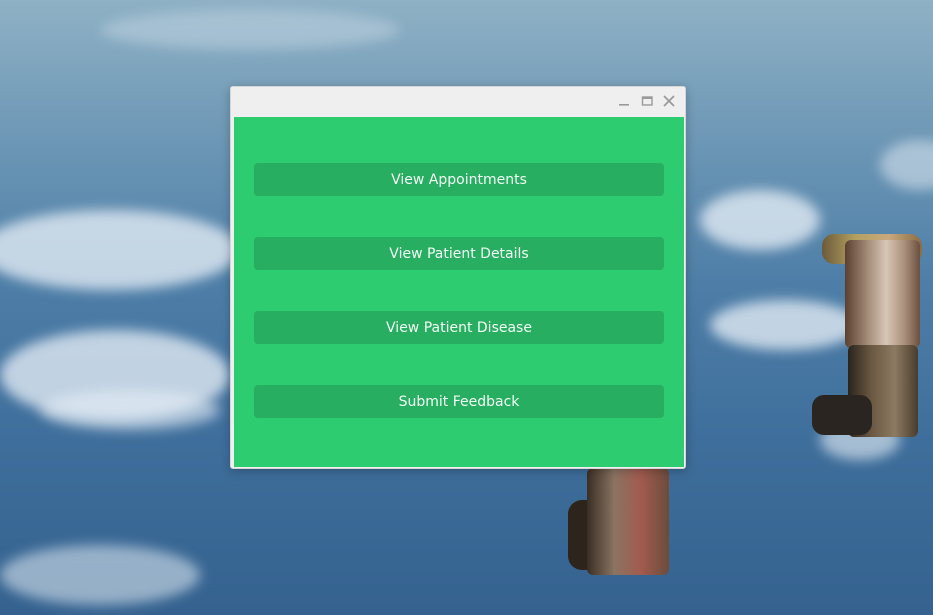 The height and width of the screenshot is (615, 933). What do you see at coordinates (459, 179) in the screenshot?
I see `view-appointments-button: View Appointments` at bounding box center [459, 179].